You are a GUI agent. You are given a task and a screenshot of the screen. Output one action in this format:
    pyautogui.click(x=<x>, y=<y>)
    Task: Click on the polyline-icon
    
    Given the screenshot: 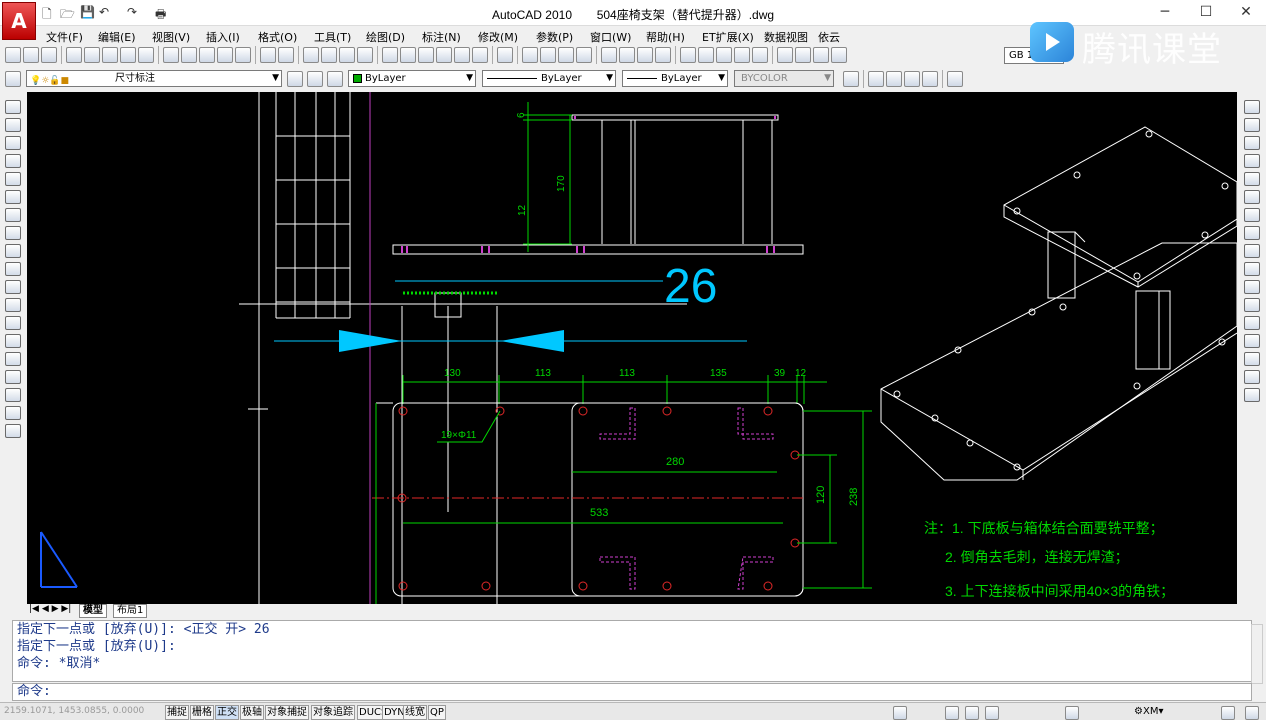 What is the action you would take?
    pyautogui.click(x=13, y=143)
    